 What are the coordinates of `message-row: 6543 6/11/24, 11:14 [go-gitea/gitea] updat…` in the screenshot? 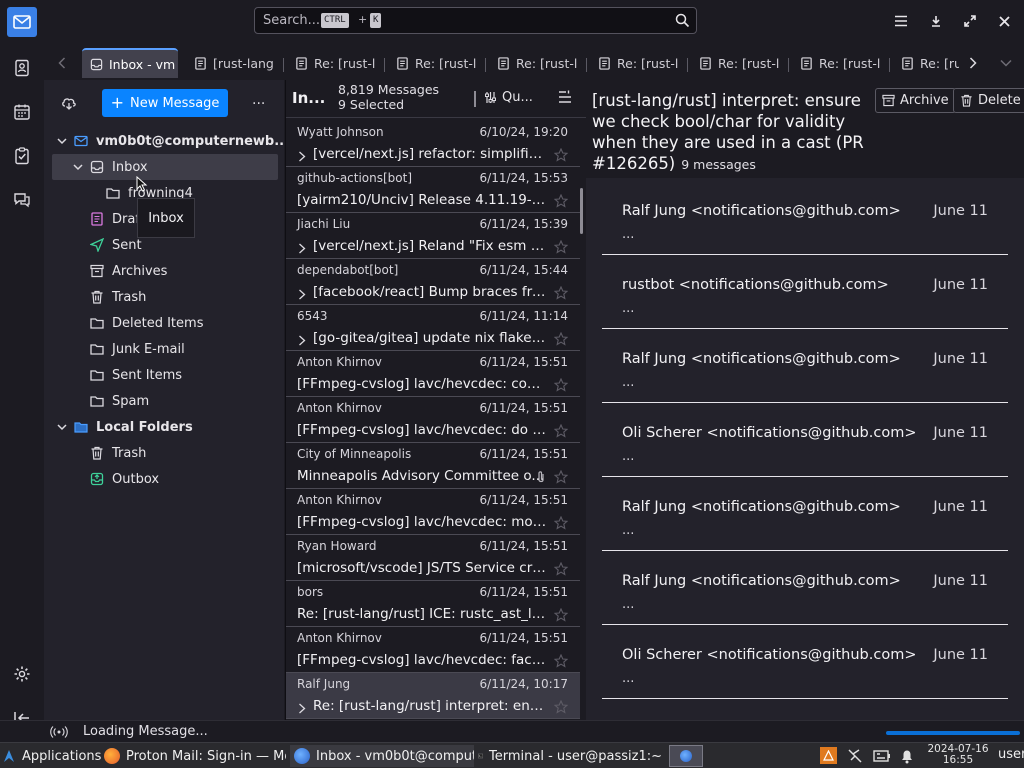 It's located at (433, 328).